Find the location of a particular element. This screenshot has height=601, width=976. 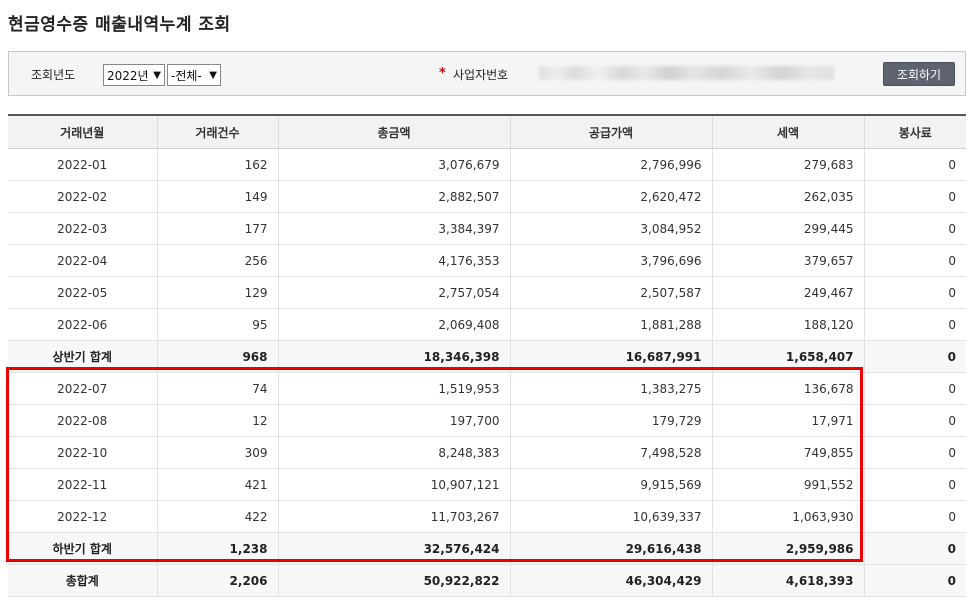

table-row: 2022-01 162 3,076,679 2,796,996 279,683 0 is located at coordinates (487, 164).